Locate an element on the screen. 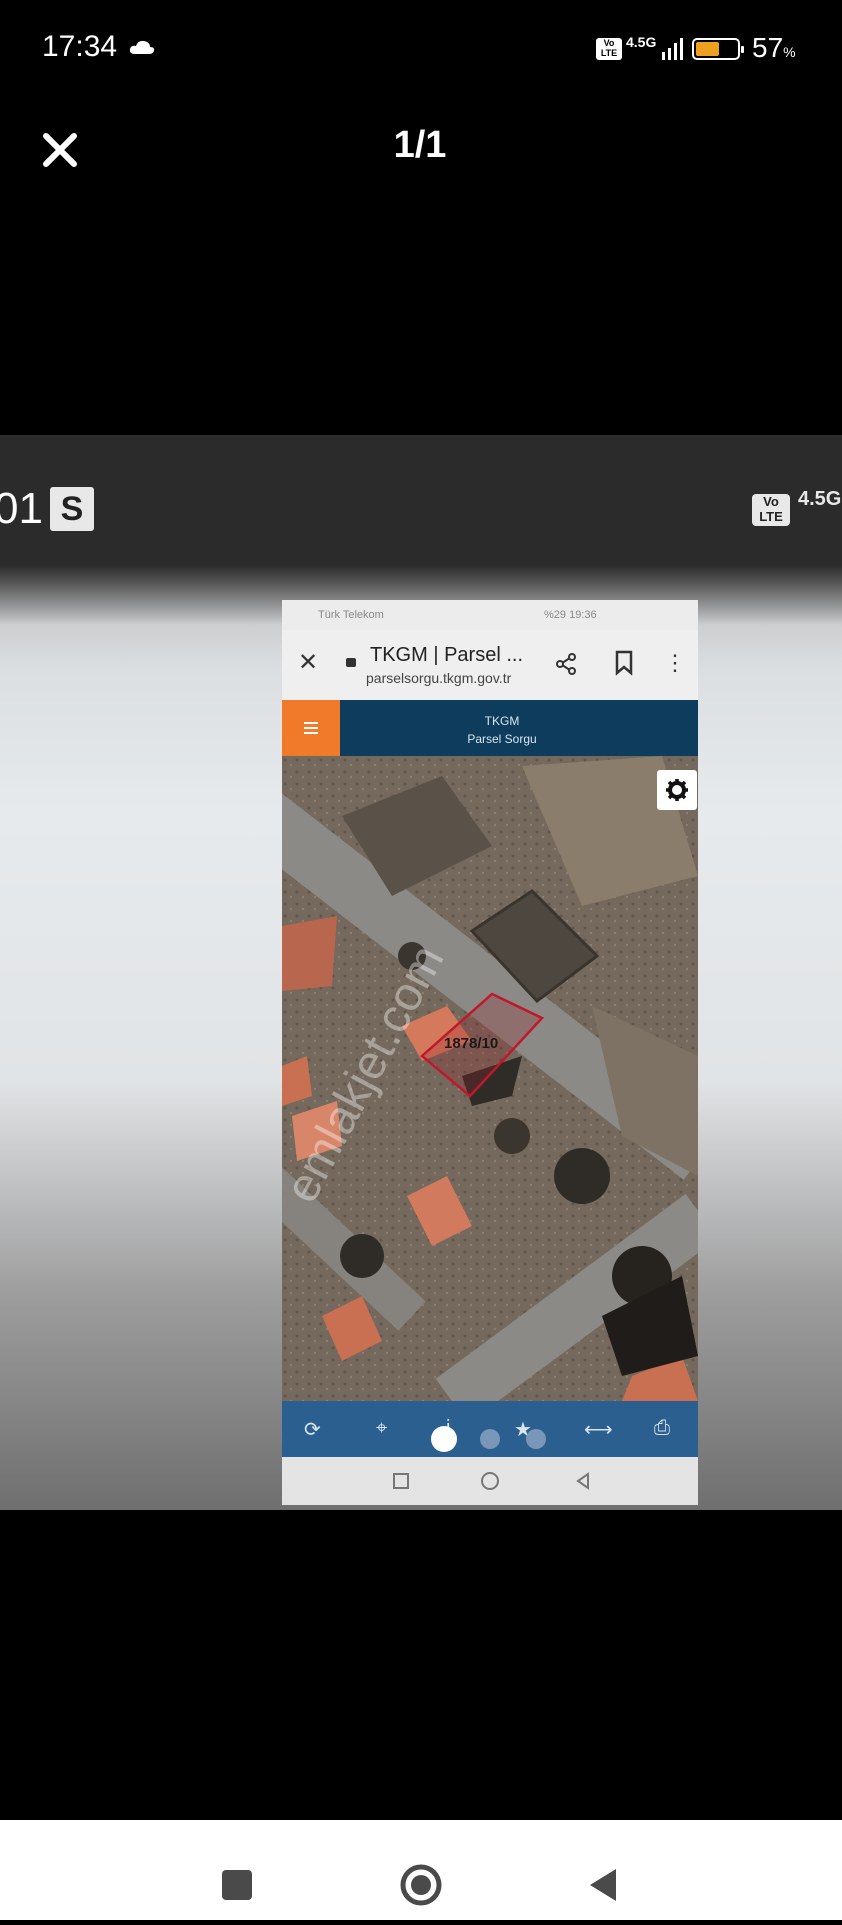 Image resolution: width=842 pixels, height=1925 pixels. menu-icon is located at coordinates (311, 728).